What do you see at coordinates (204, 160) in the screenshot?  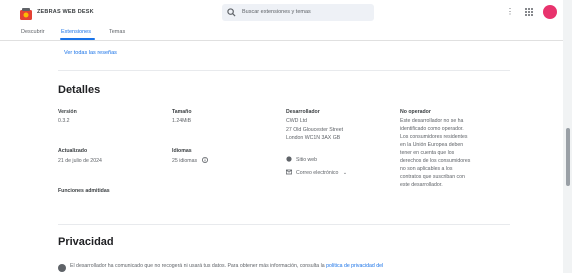 I see `info-icon` at bounding box center [204, 160].